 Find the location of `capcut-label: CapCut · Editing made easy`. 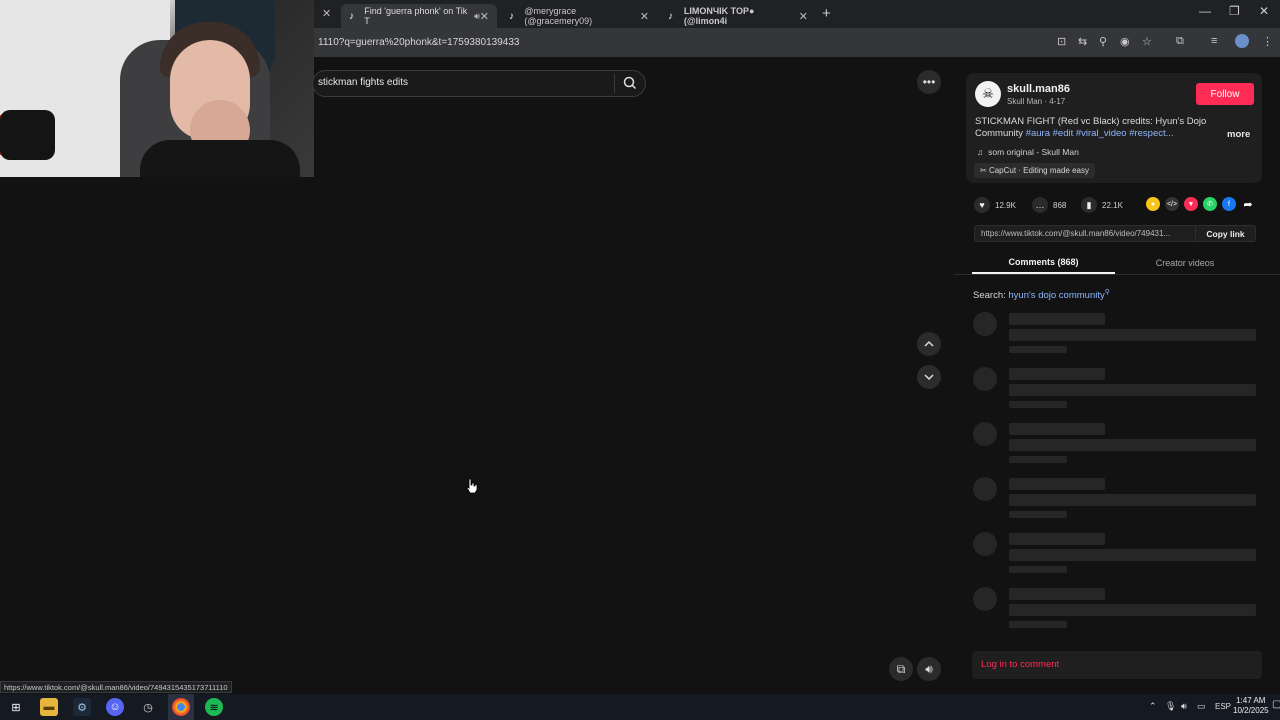

capcut-label: CapCut · Editing made easy is located at coordinates (1038, 170).